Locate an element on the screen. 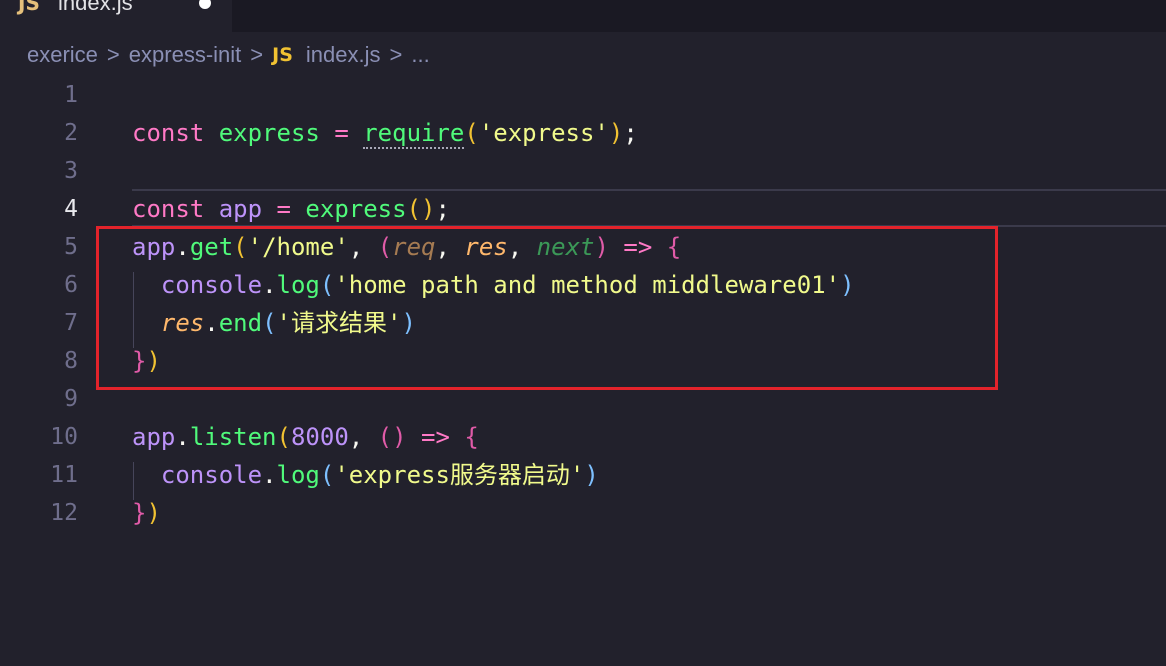 The image size is (1166, 666). code-text: }) is located at coordinates (146, 513).